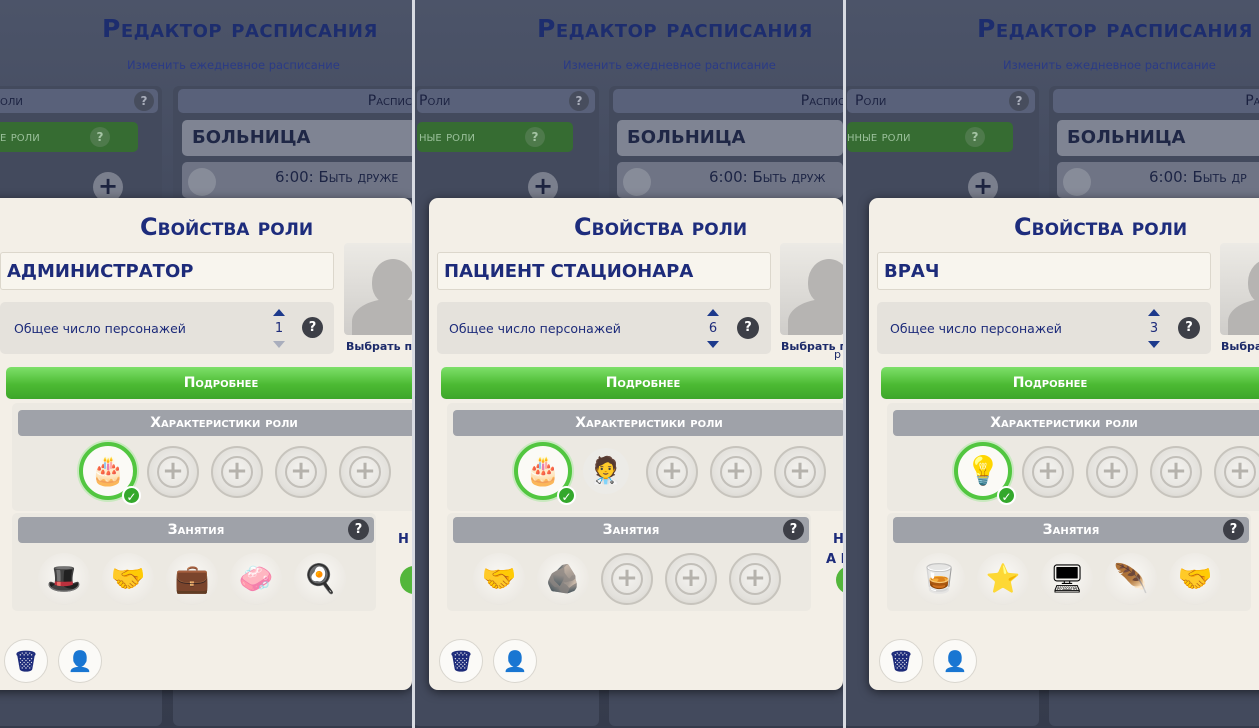  Describe the element at coordinates (648, 423) in the screenshot. I see `traits-header: Характеристики роли` at that location.